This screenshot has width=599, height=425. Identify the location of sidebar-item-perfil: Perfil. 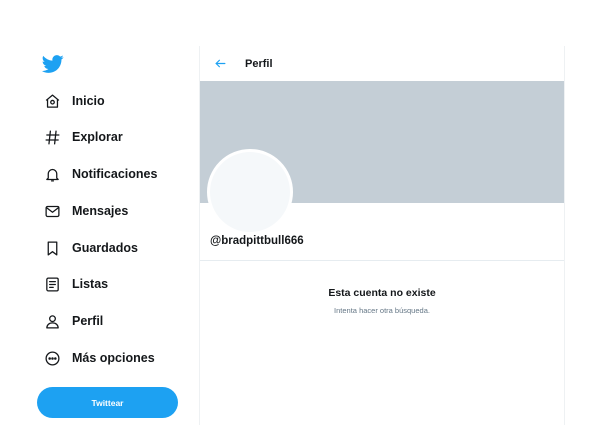
(71, 321).